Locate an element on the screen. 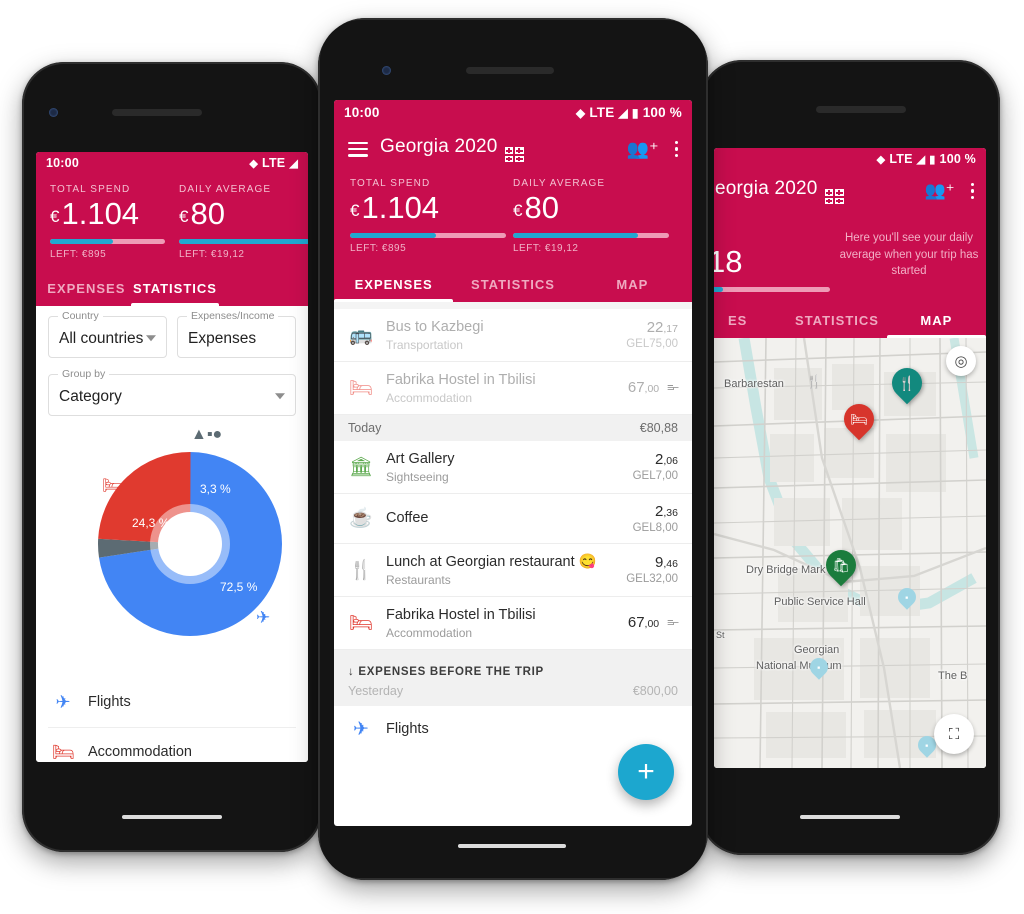 This screenshot has height=914, width=1024. total-progress-left is located at coordinates (107, 241).